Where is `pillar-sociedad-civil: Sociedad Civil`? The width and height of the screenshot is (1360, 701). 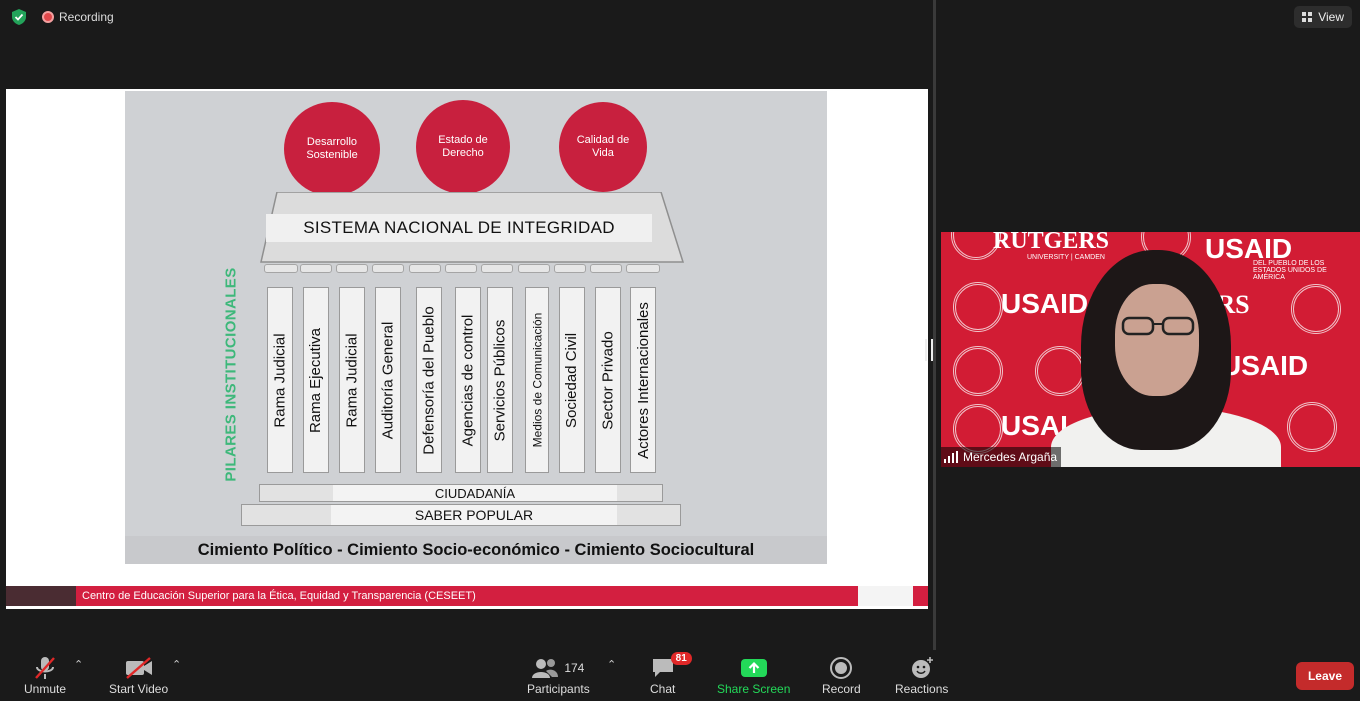
pillar-sociedad-civil: Sociedad Civil is located at coordinates (572, 380).